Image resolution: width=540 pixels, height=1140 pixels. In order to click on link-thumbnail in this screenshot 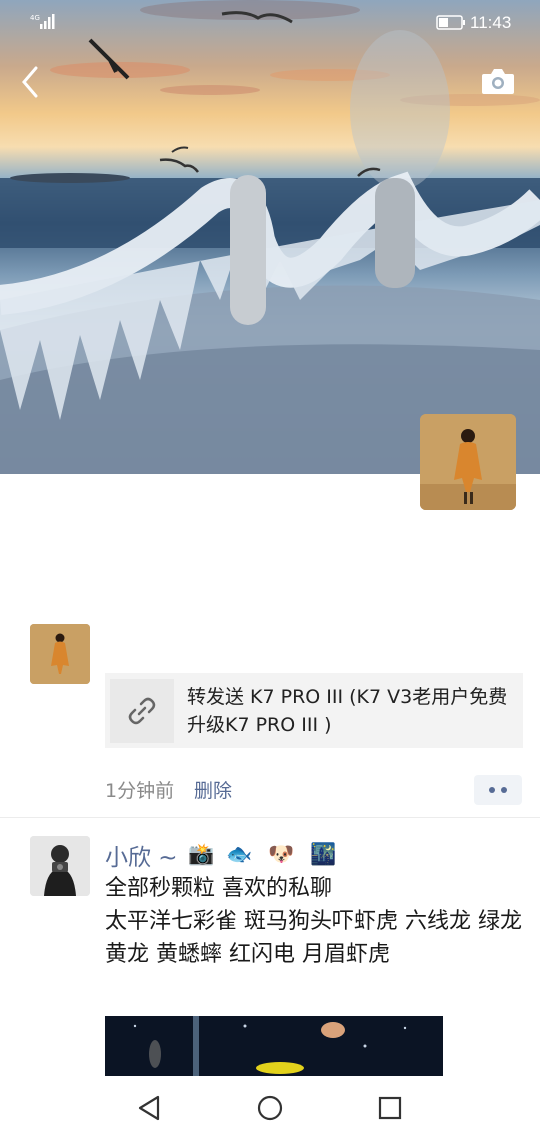, I will do `click(142, 711)`.